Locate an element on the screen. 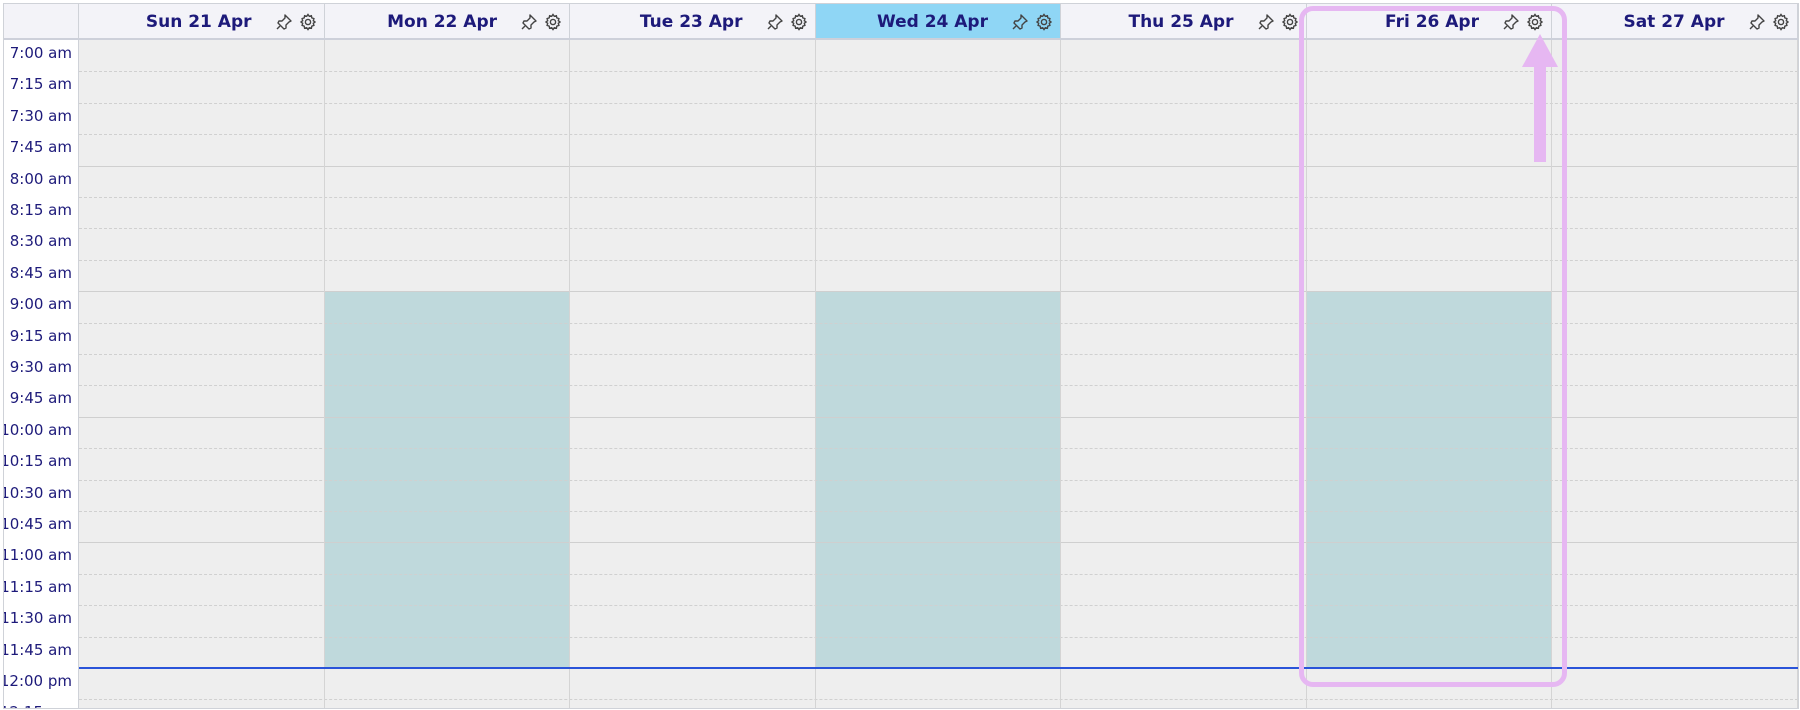 Image resolution: width=1800 pixels, height=710 pixels. day-header-label: Mon 22 Apr is located at coordinates (442, 22).